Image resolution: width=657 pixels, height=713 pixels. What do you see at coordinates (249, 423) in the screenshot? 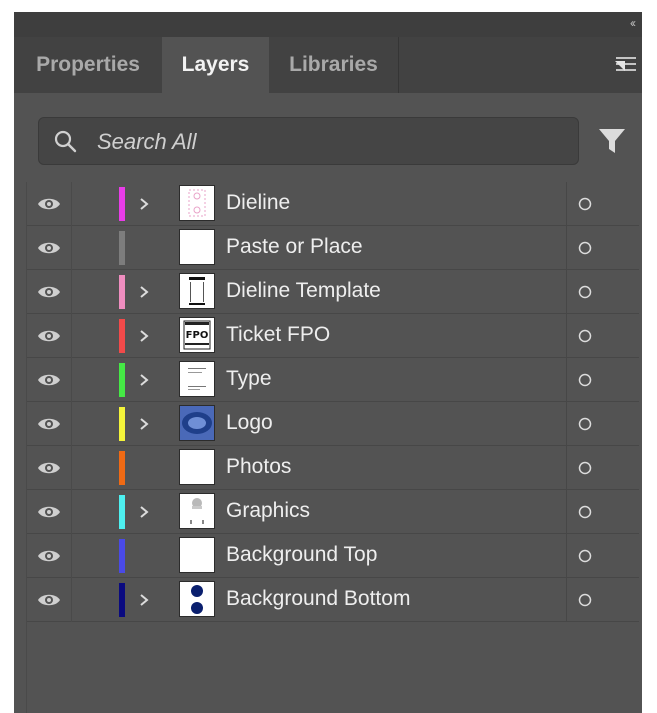
I see `layer-name: Logo` at bounding box center [249, 423].